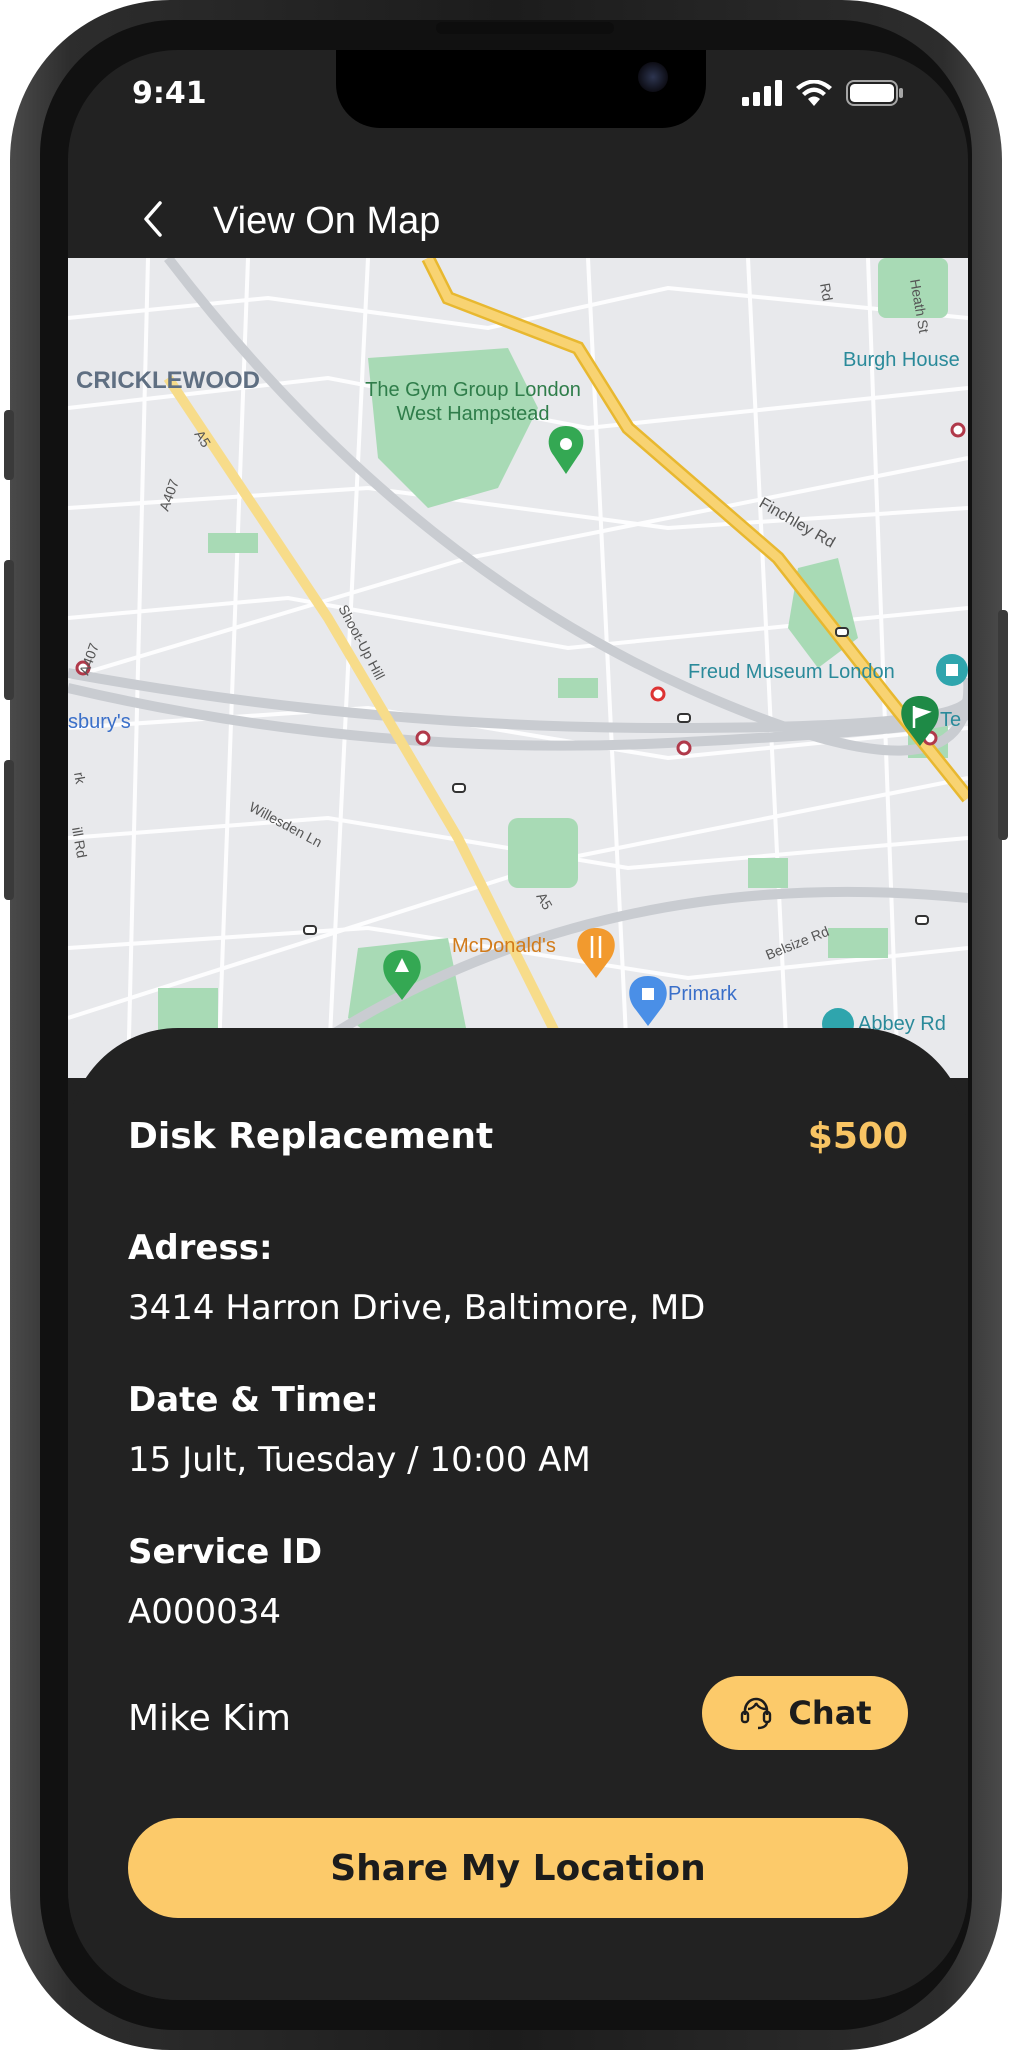 This screenshot has height=2050, width=1012. I want to click on share-location-button: Share My Location, so click(518, 1868).